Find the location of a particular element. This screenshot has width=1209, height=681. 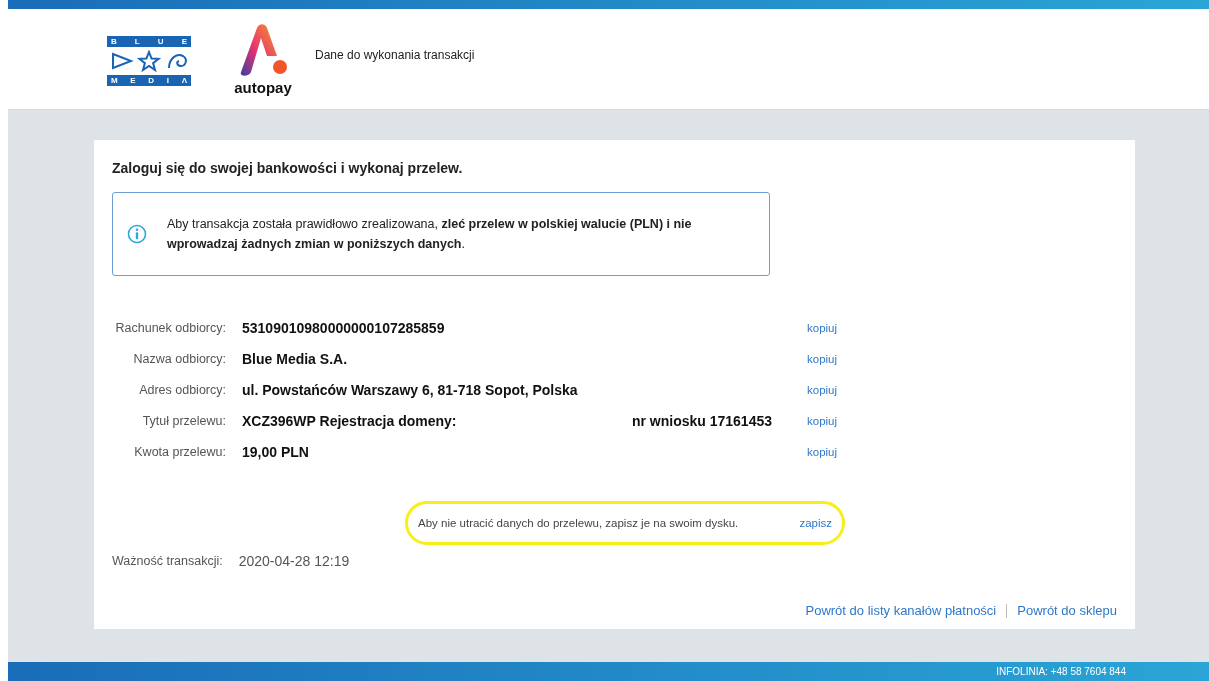

save-note-text: Aby nie utracić danych do przelewu, zapisz je na swoim dysku. is located at coordinates (578, 523).